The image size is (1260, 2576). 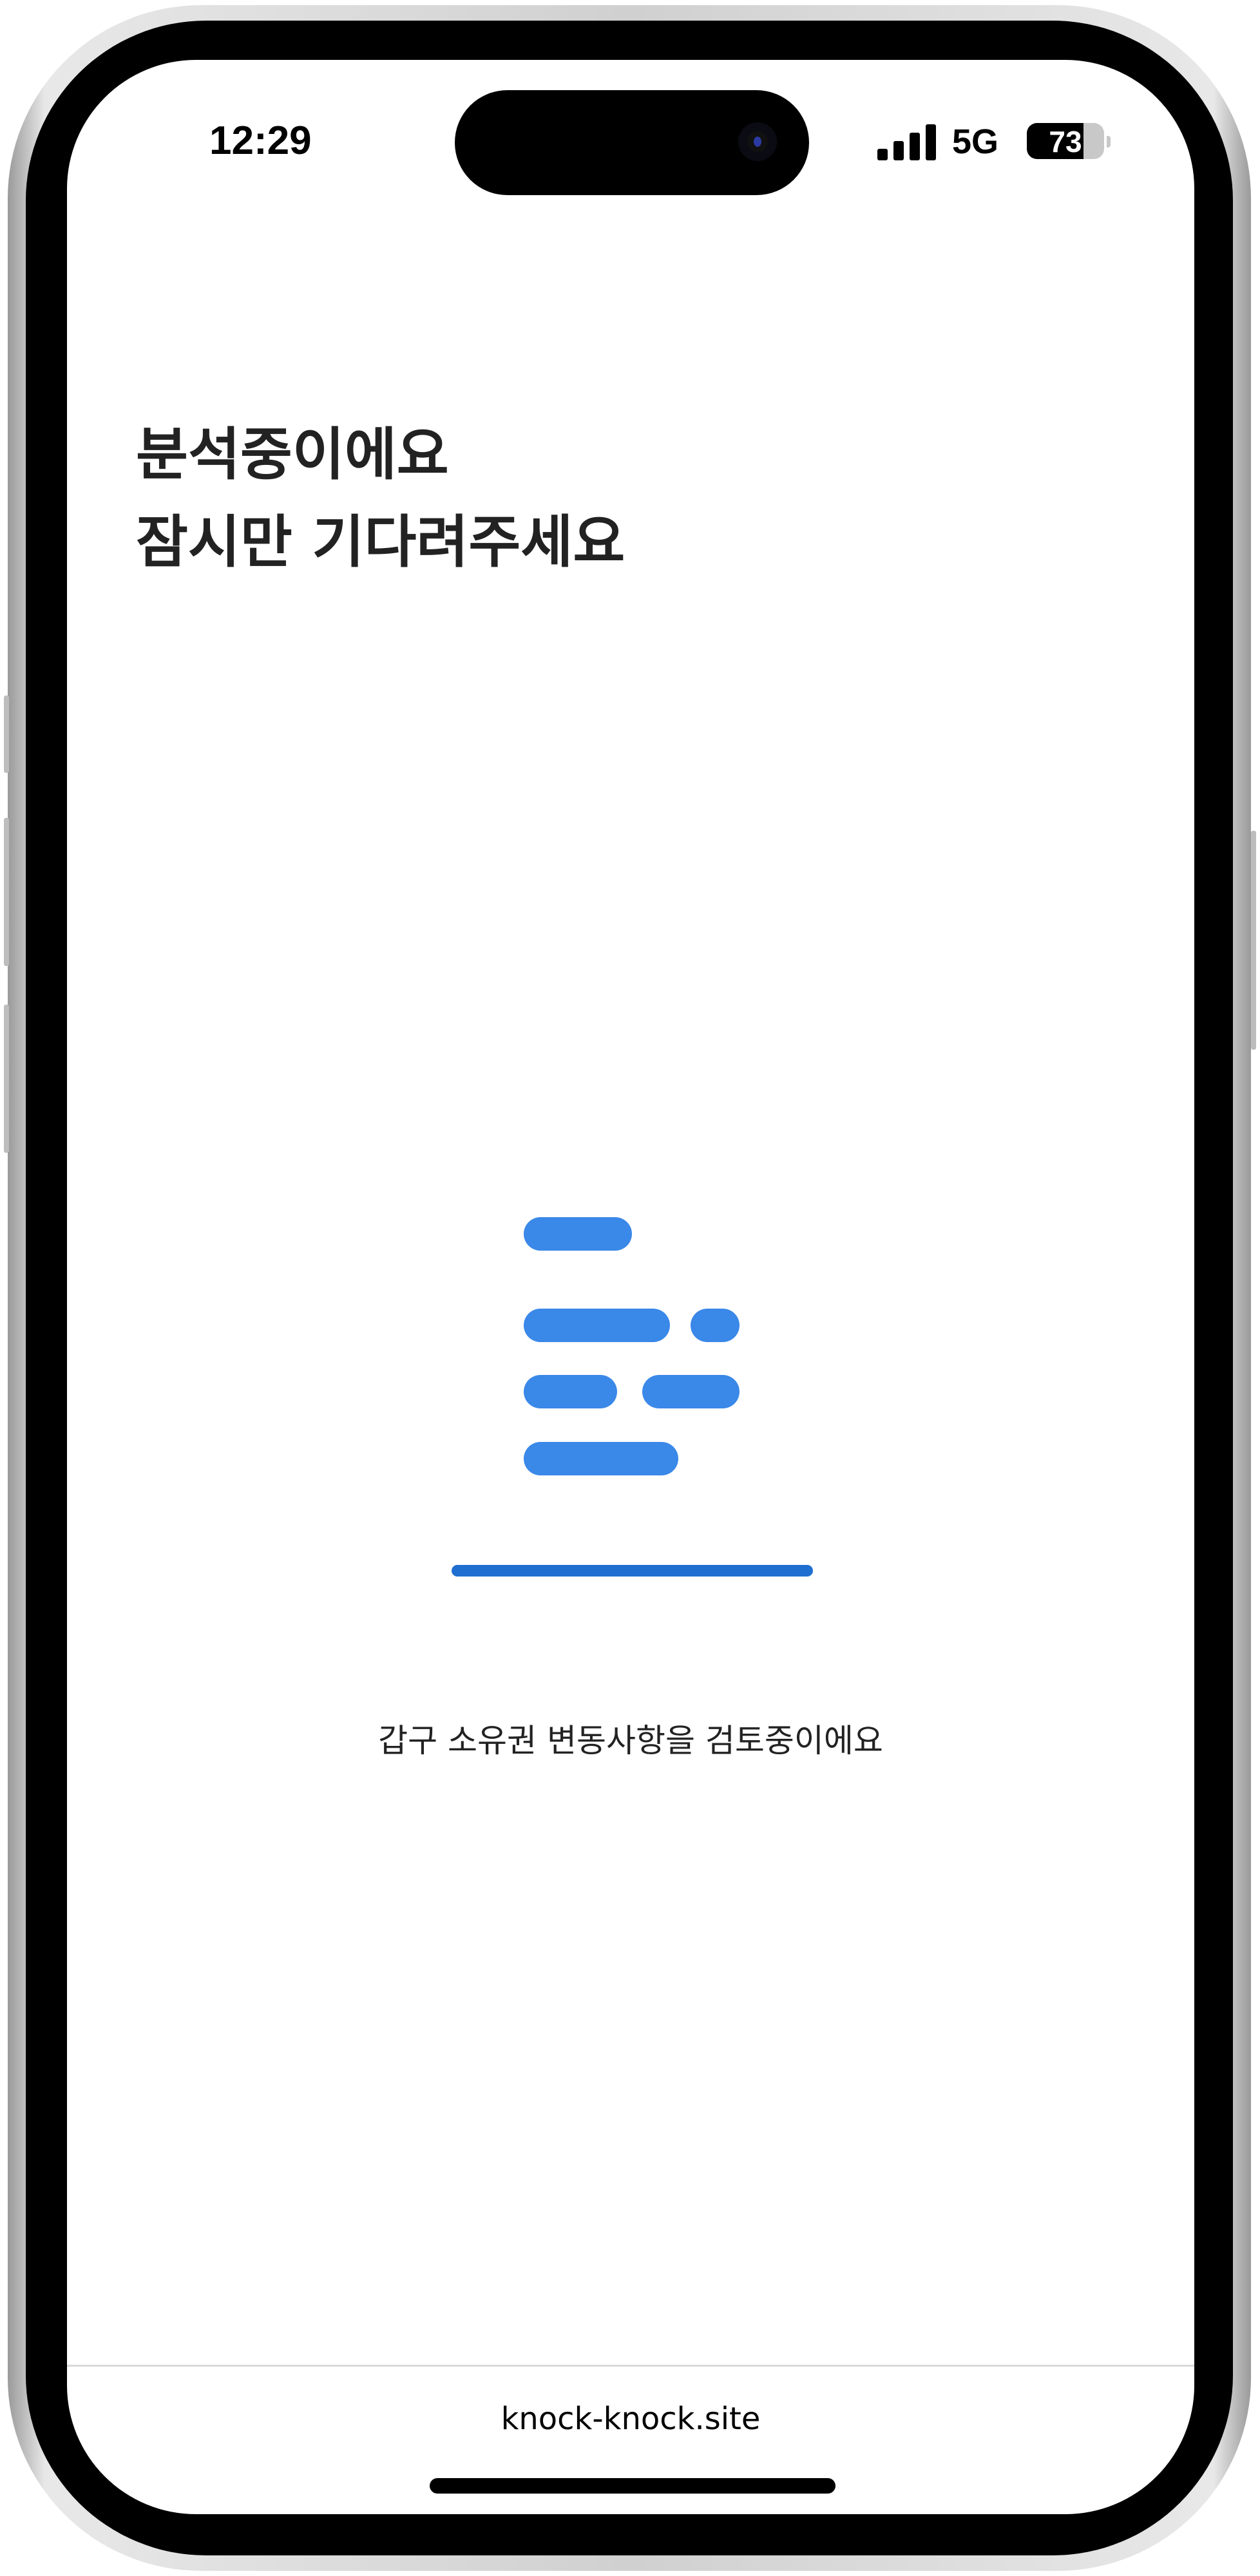 I want to click on dynamic-island, so click(x=632, y=143).